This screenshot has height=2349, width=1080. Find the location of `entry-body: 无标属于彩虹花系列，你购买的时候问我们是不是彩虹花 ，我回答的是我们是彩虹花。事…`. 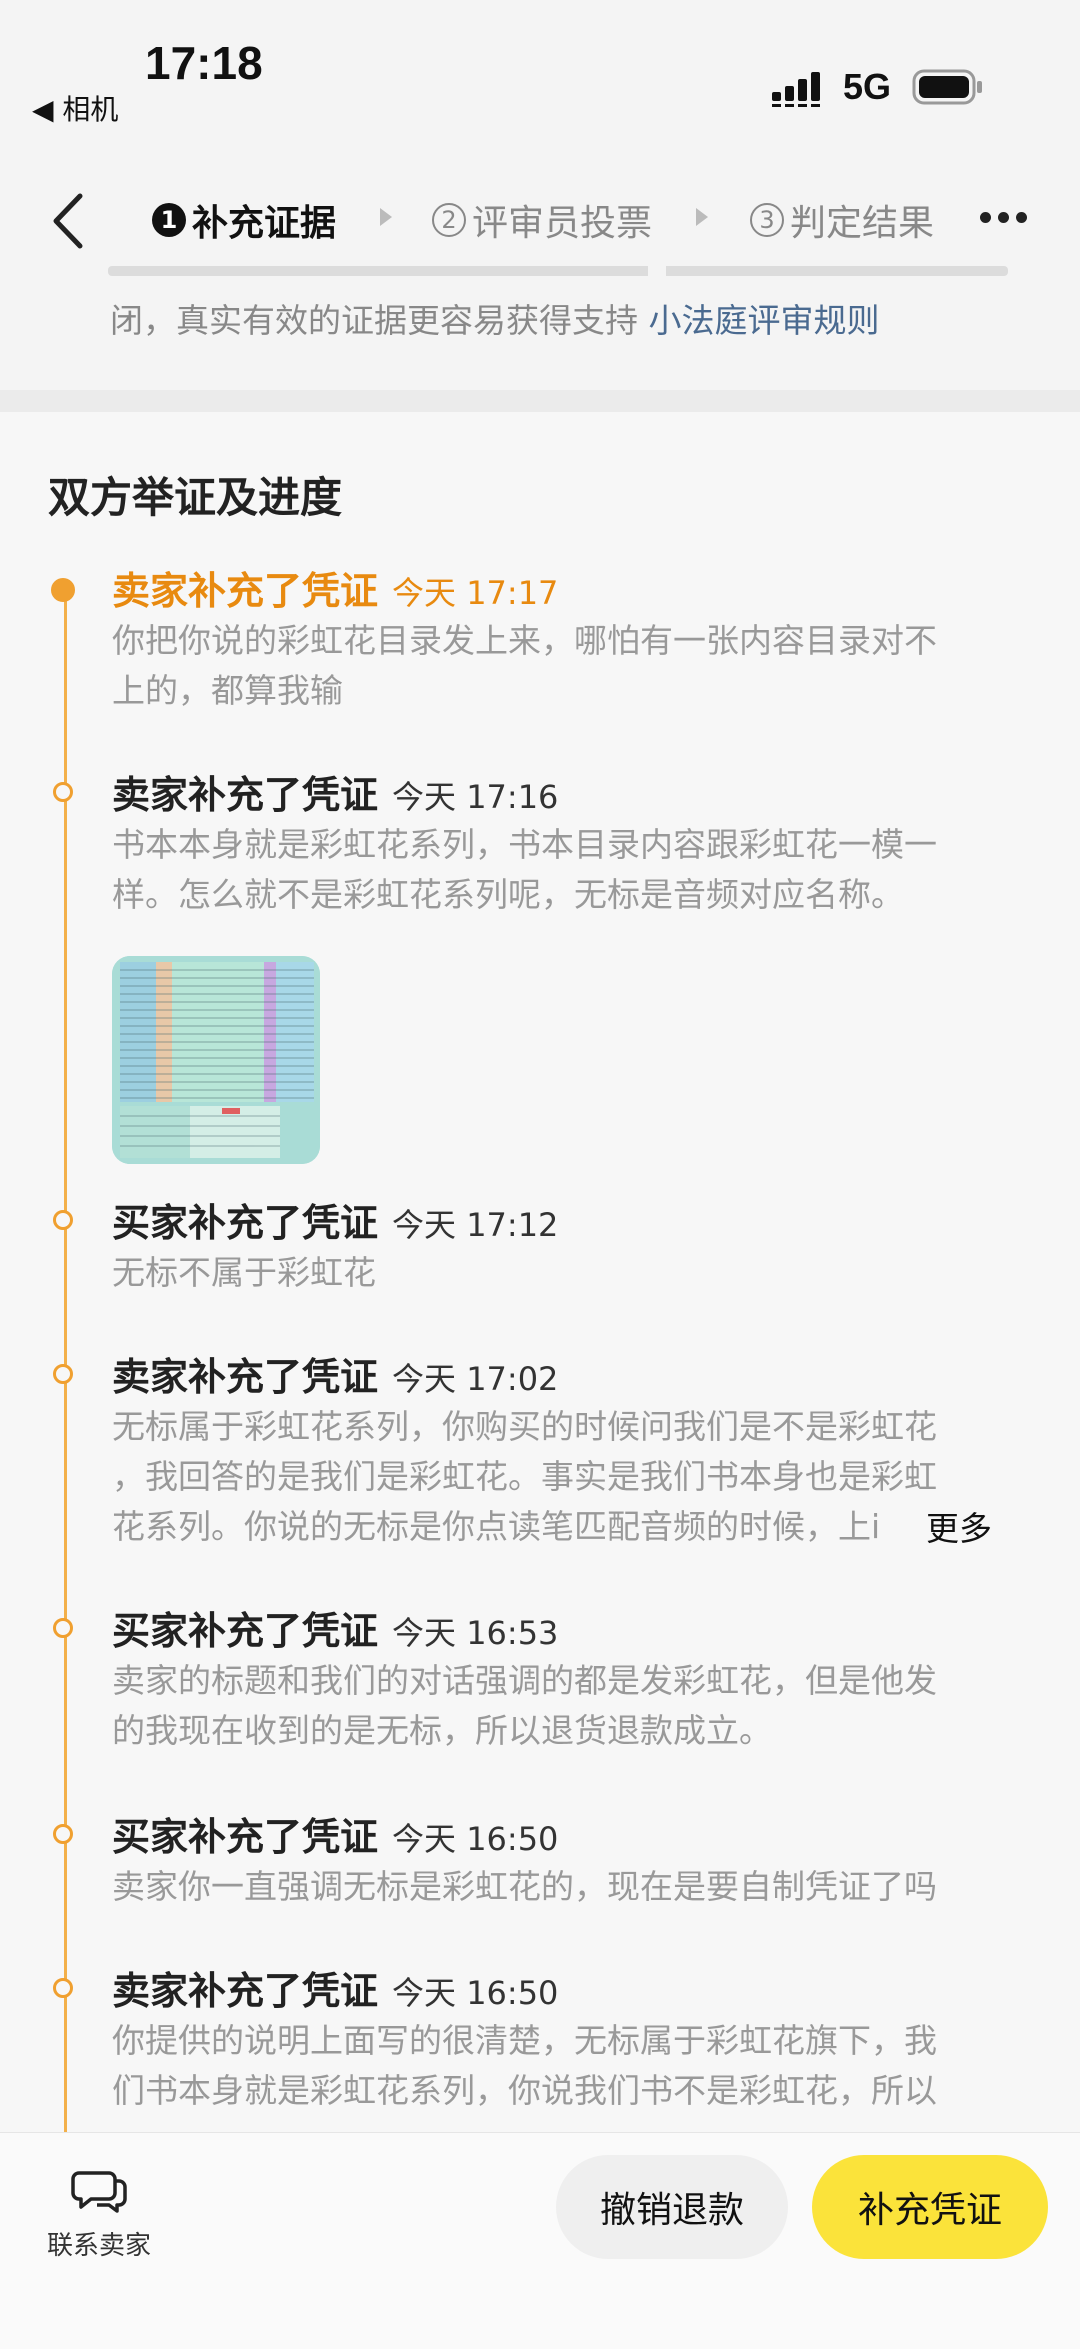

entry-body: 无标属于彩虹花系列，你购买的时候问我们是不是彩虹花 ，我回答的是我们是彩虹花。事… is located at coordinates (552, 1477).